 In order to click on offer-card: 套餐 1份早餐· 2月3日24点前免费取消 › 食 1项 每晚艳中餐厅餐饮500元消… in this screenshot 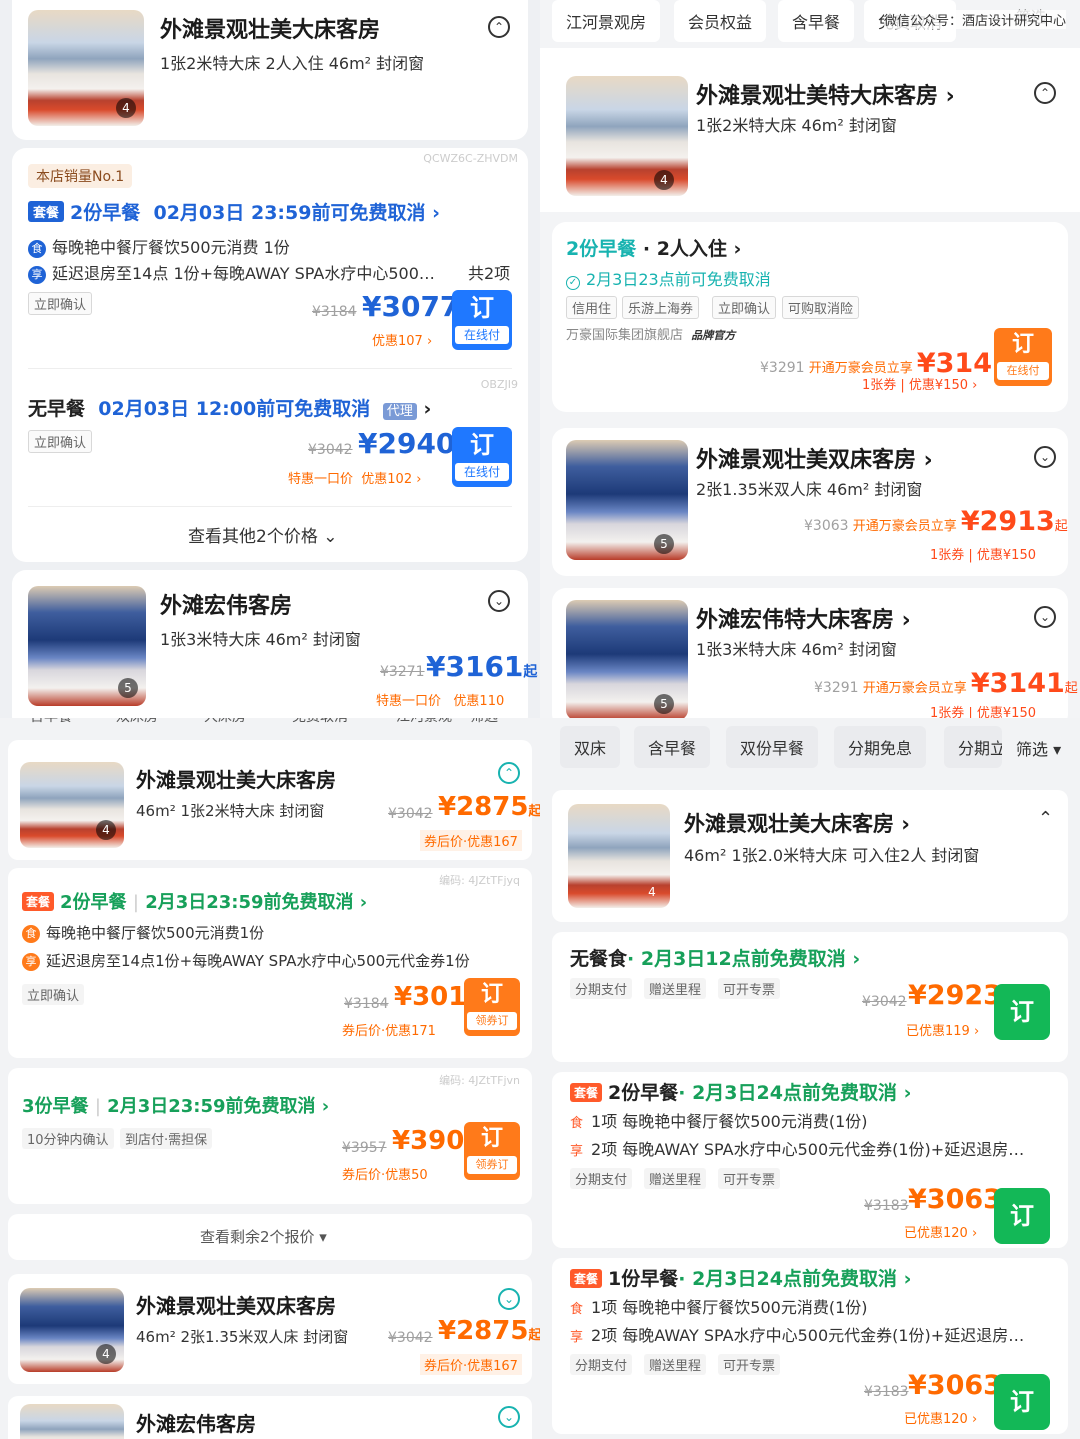, I will do `click(810, 1346)`.